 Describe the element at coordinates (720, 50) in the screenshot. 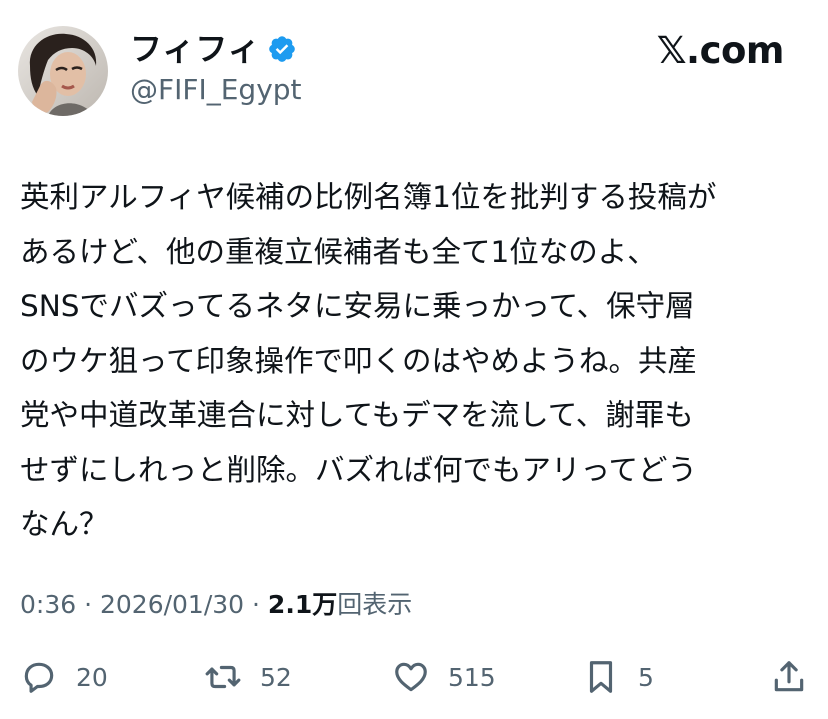

I see `x-com-logo: 𝕏.com` at that location.